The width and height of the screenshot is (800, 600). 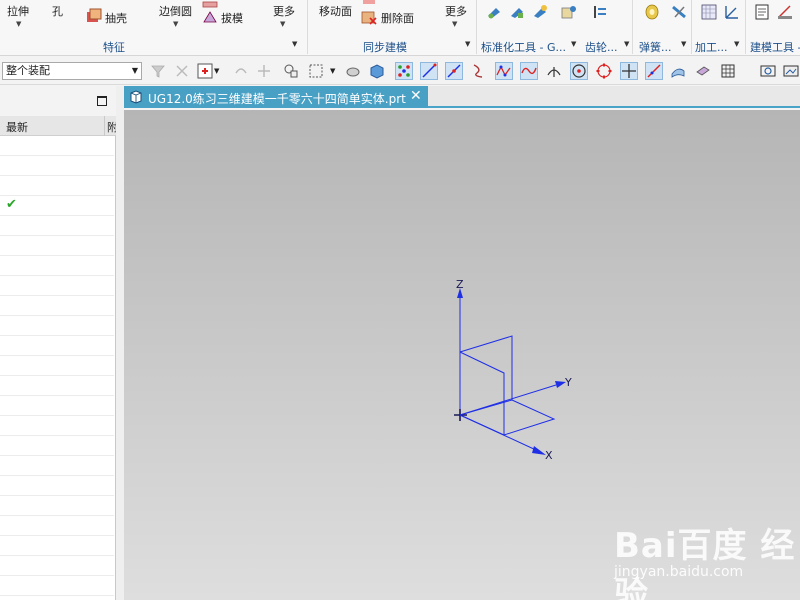 What do you see at coordinates (494, 12) in the screenshot?
I see `standard-part-icon` at bounding box center [494, 12].